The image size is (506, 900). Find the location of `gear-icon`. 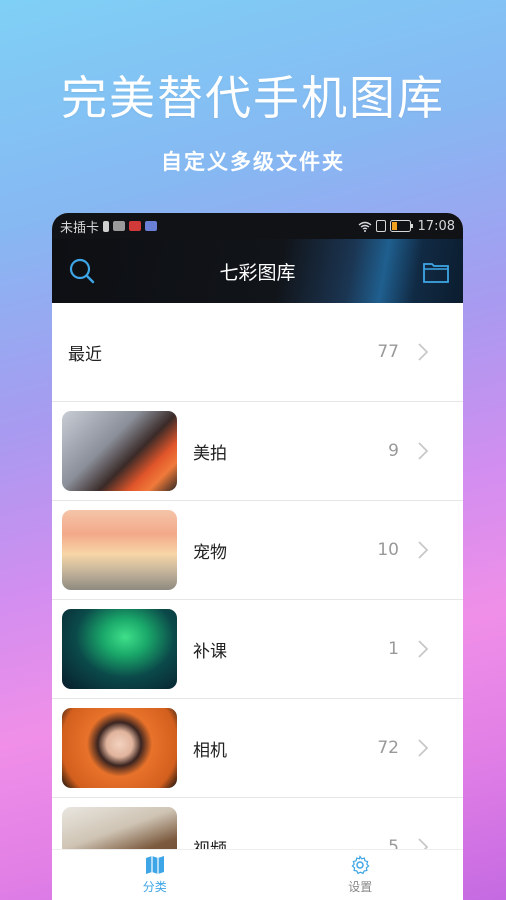

gear-icon is located at coordinates (360, 865).